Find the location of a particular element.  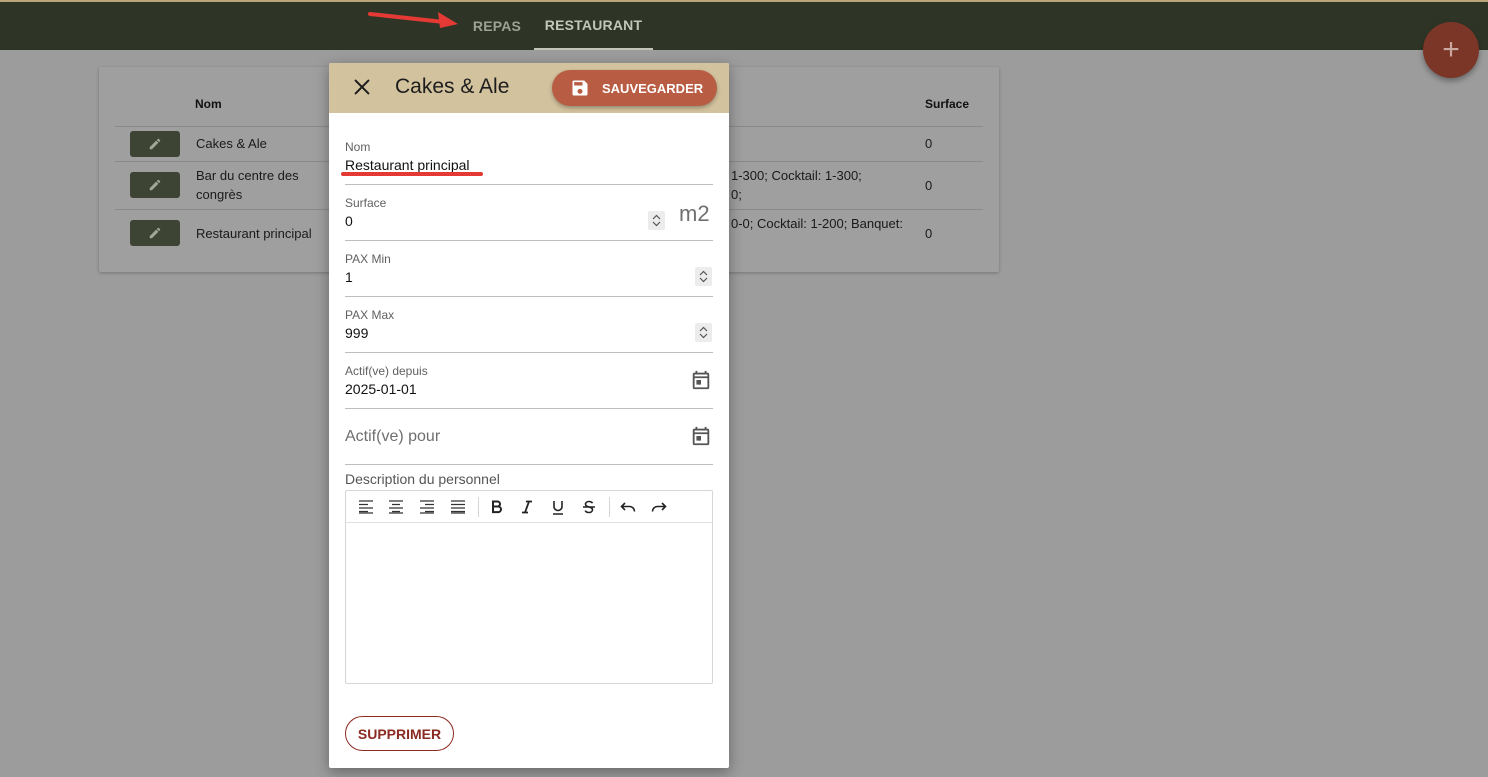

nom-field: Nom Restaurant principal is located at coordinates (529, 159).